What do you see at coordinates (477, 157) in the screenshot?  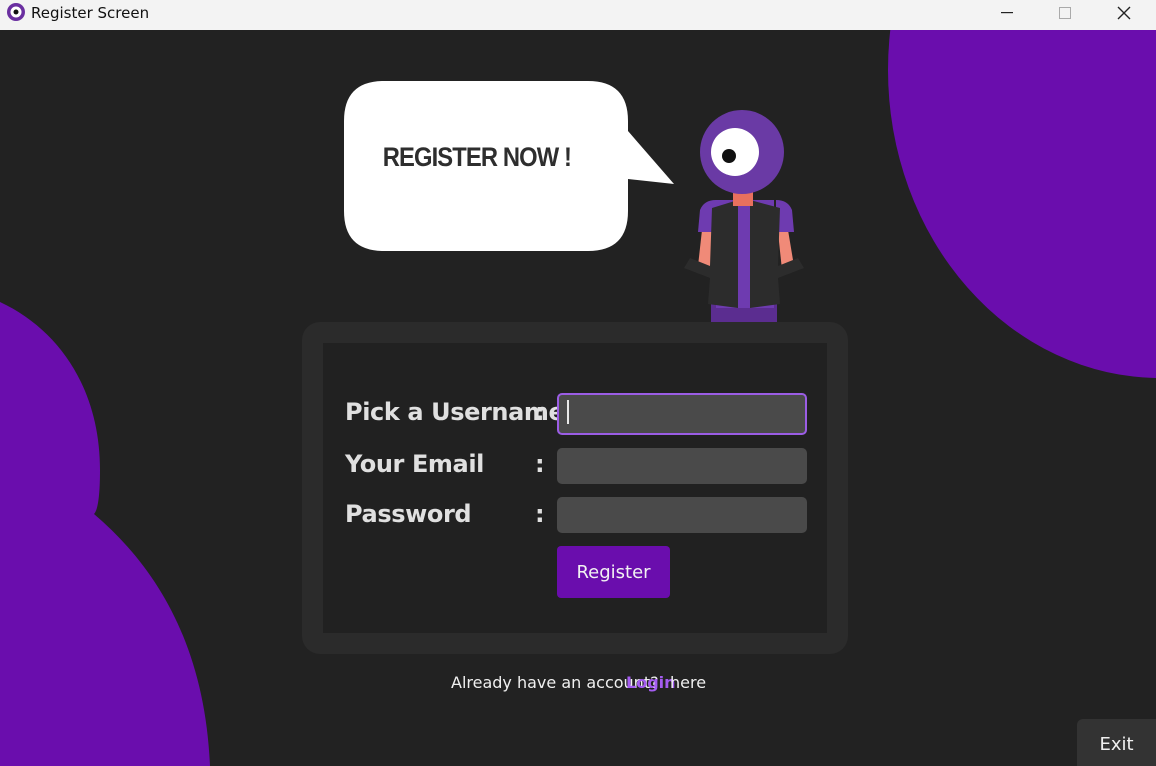 I see `speech-bubble-text: REGISTER NOW !` at bounding box center [477, 157].